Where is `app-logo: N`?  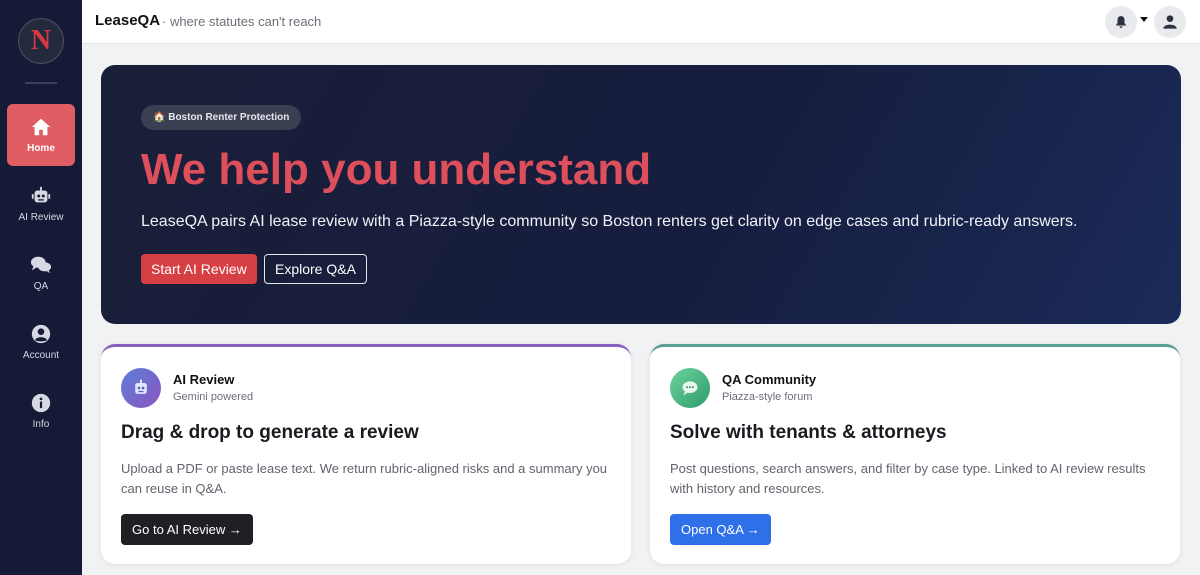 app-logo: N is located at coordinates (41, 41).